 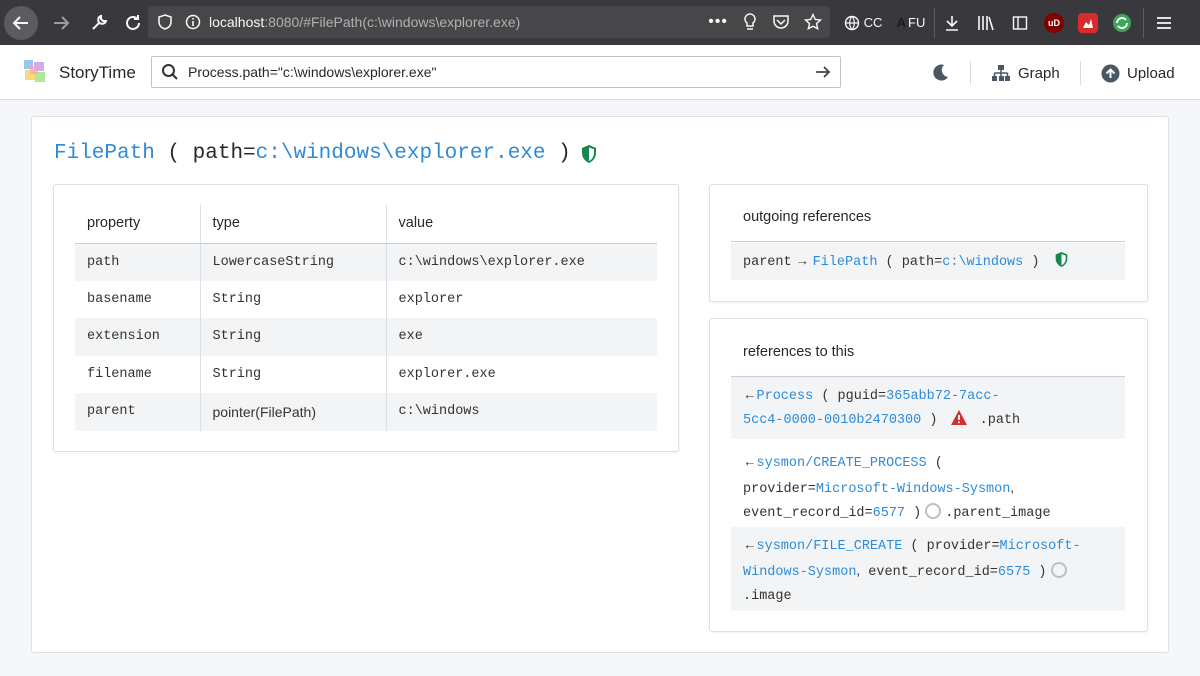 What do you see at coordinates (138, 412) in the screenshot?
I see `property-name: parent` at bounding box center [138, 412].